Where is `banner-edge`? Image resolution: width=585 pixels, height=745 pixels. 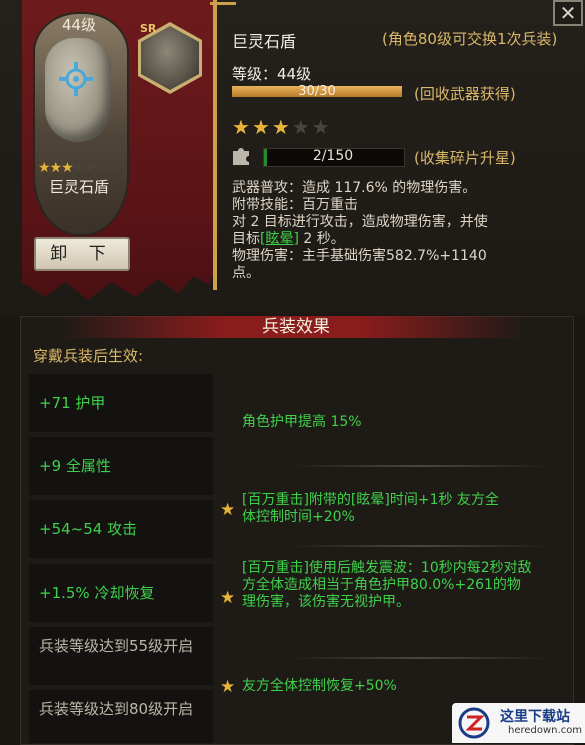 banner-edge is located at coordinates (215, 145).